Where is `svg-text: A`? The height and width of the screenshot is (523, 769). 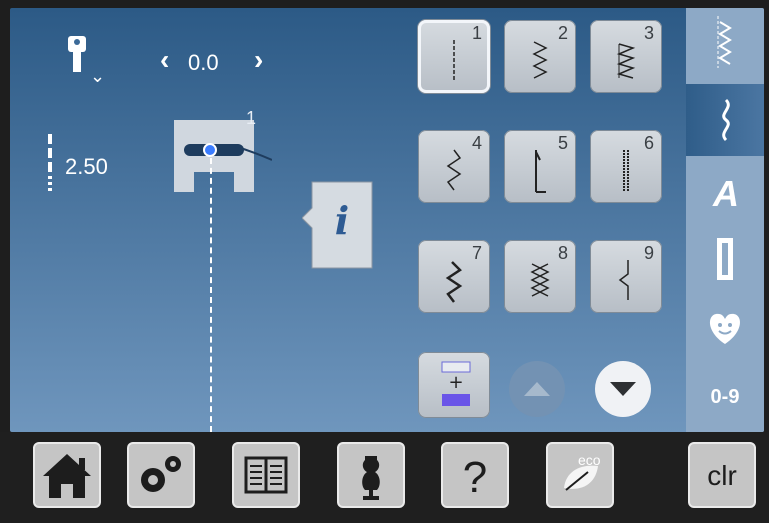
svg-text: A is located at coordinates (725, 193).